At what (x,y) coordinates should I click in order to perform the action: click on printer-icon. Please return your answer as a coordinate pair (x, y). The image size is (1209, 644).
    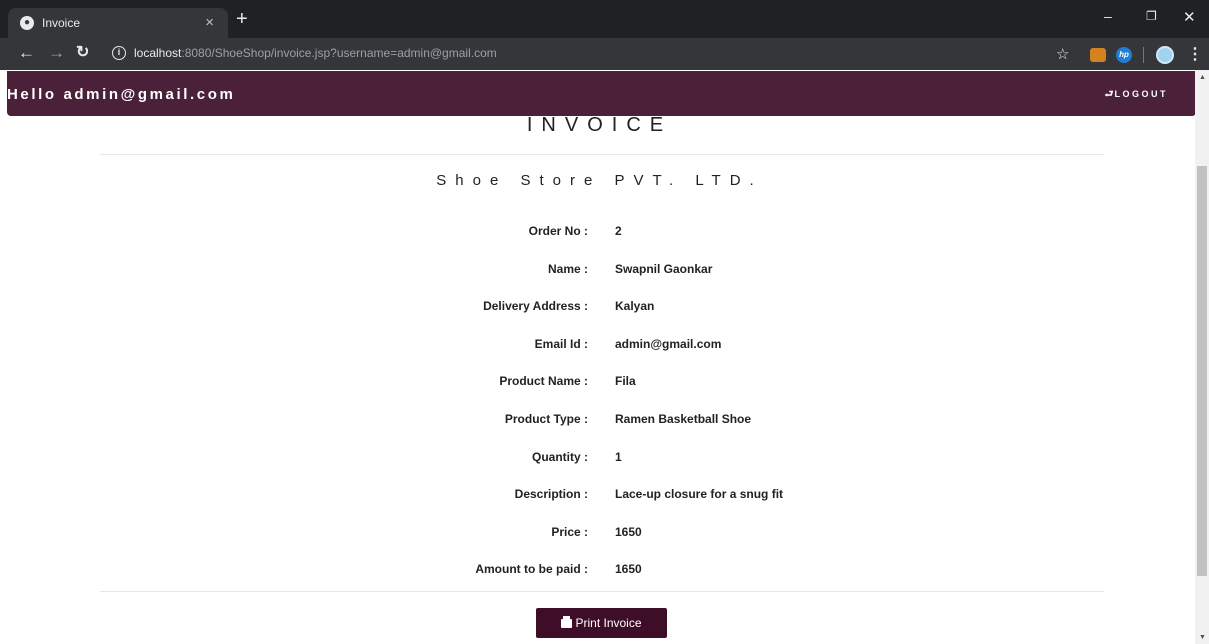
    Looking at the image, I should click on (567, 622).